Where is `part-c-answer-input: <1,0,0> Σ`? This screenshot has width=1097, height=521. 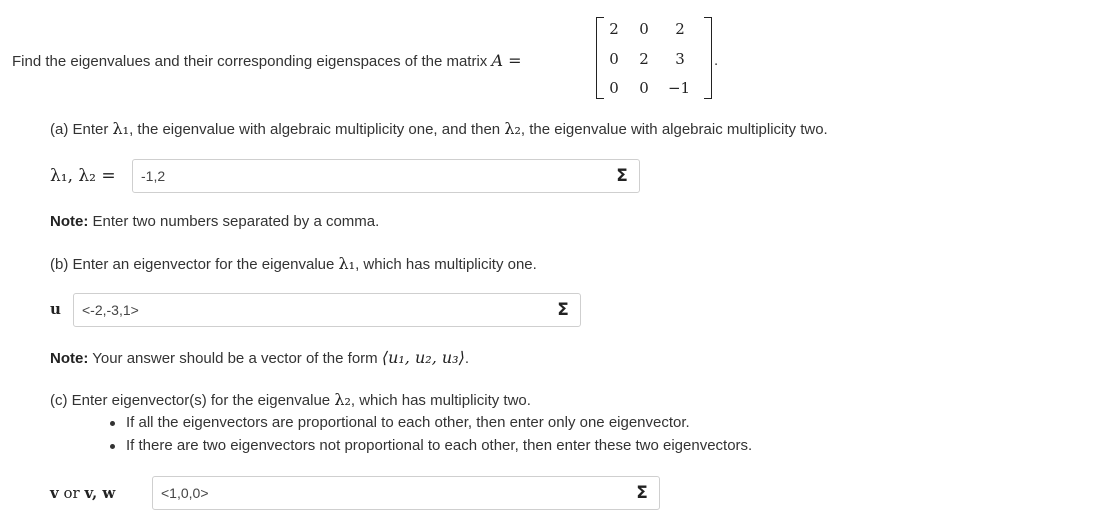 part-c-answer-input: <1,0,0> Σ is located at coordinates (406, 493).